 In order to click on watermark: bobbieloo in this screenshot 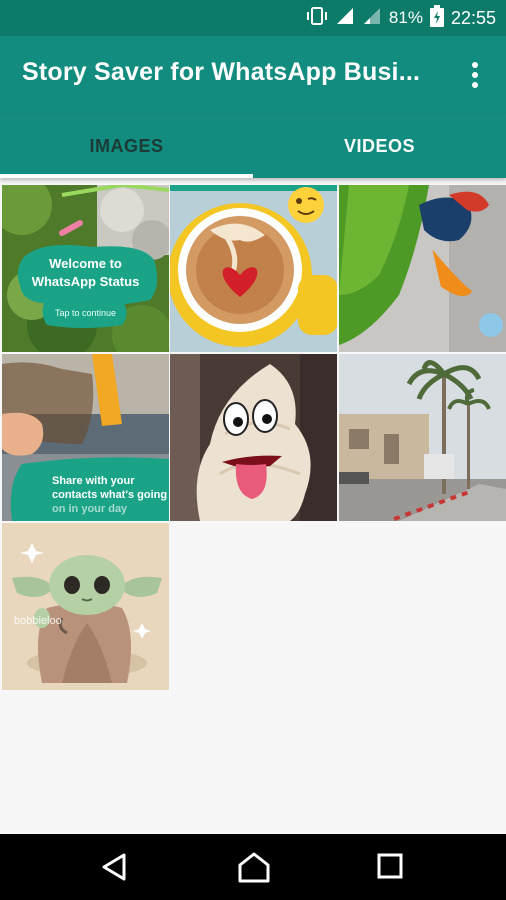, I will do `click(38, 621)`.